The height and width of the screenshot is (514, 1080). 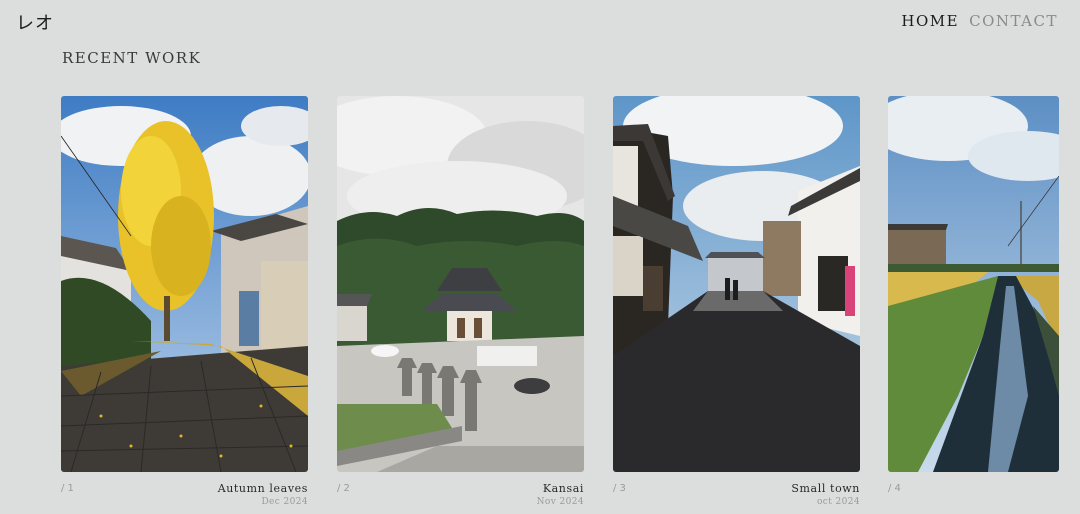 I want to click on work-title: Kansai, so click(x=563, y=488).